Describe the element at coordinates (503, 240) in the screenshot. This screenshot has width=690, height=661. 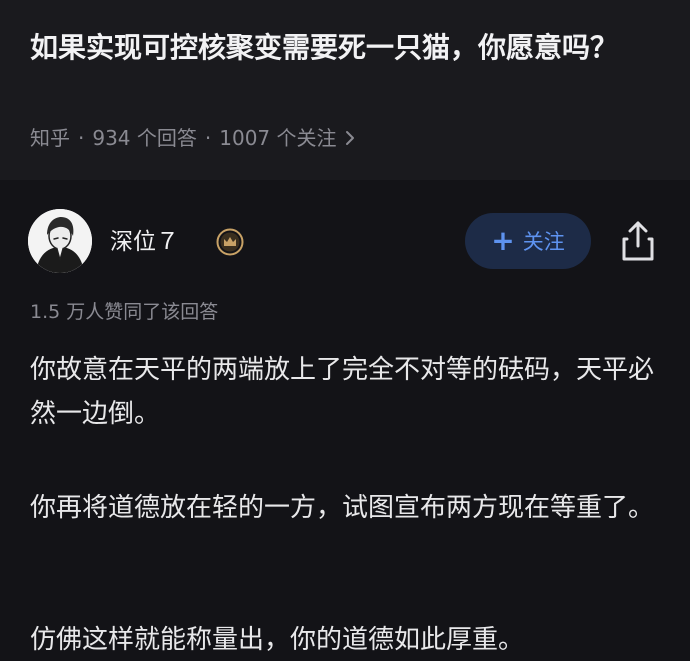
I see `plus-icon: +` at that location.